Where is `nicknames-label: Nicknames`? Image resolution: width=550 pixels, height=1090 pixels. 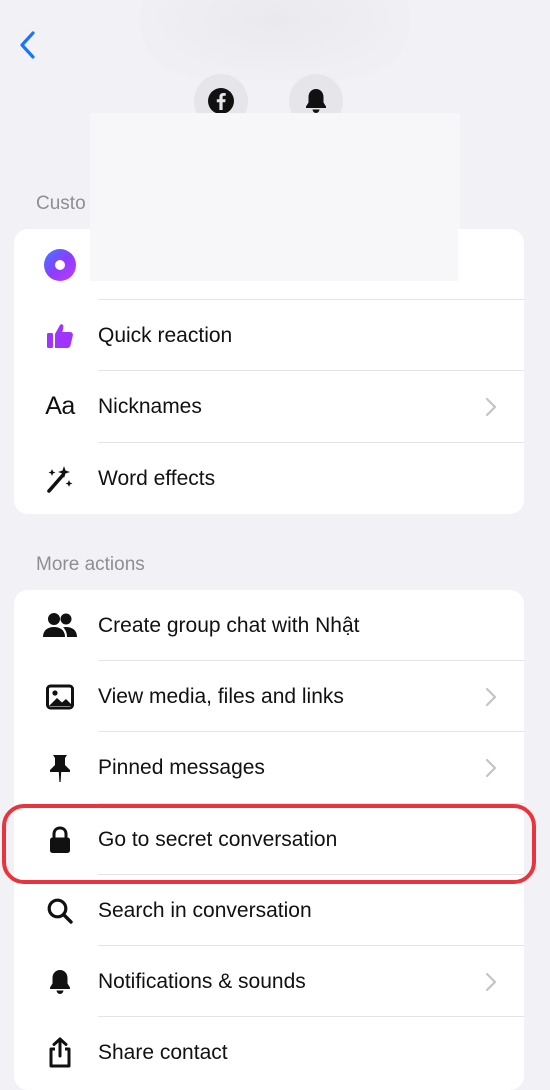
nicknames-label: Nicknames is located at coordinates (150, 406).